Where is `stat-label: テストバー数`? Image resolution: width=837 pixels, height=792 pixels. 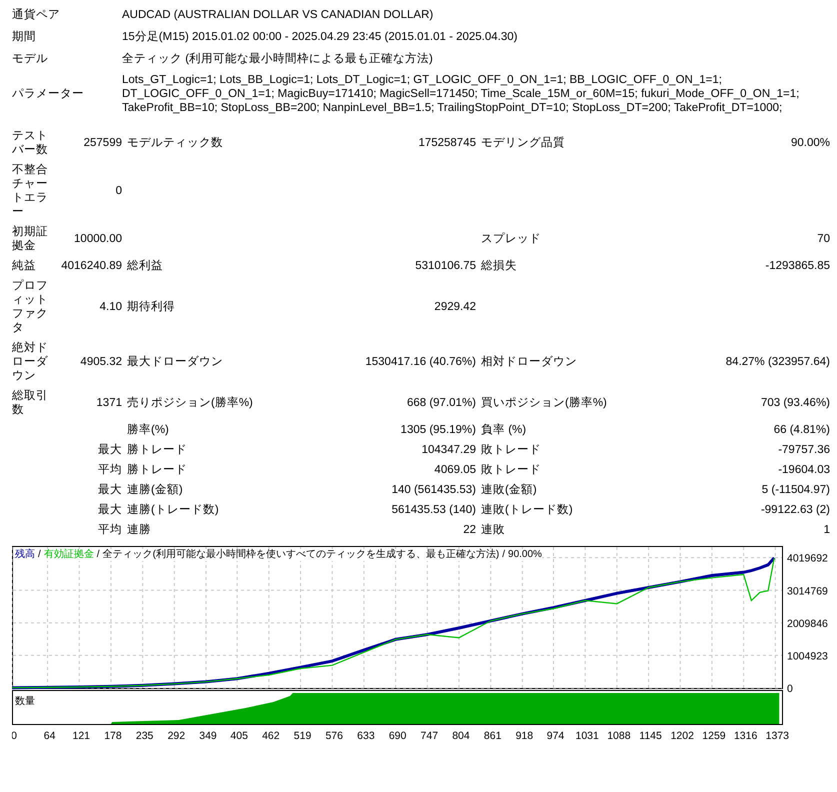 stat-label: テストバー数 is located at coordinates (30, 143).